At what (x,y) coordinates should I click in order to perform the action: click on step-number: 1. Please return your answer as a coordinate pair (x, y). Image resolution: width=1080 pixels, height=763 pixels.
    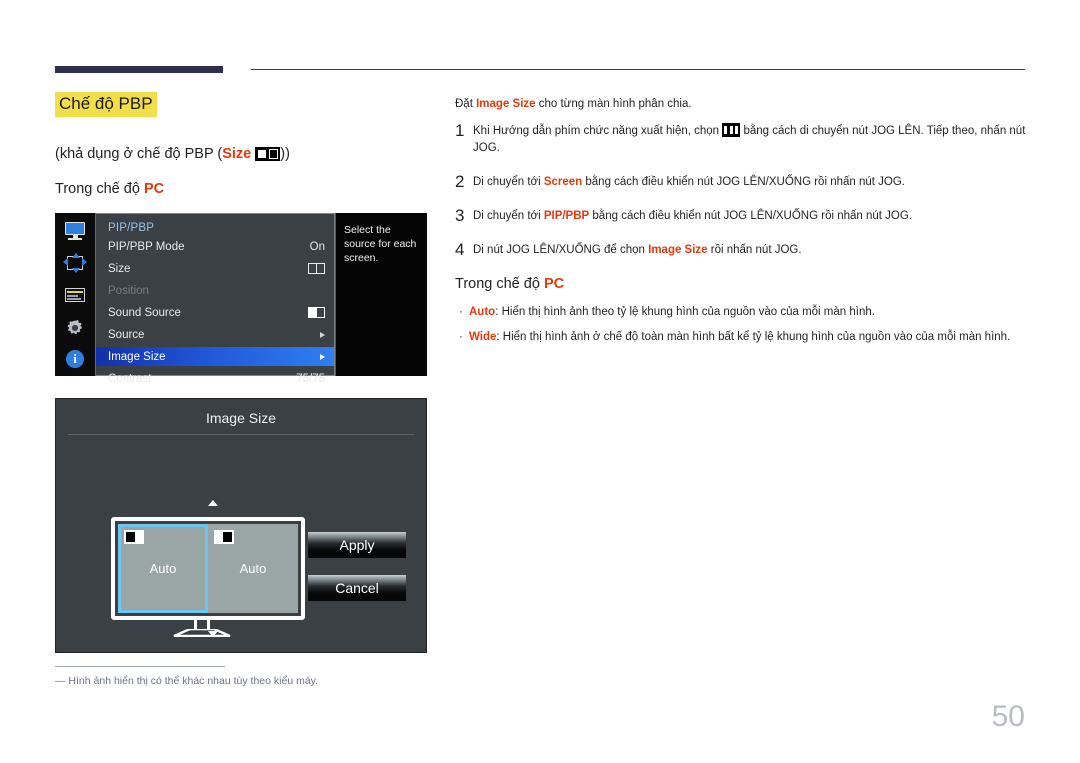
    Looking at the image, I should click on (460, 130).